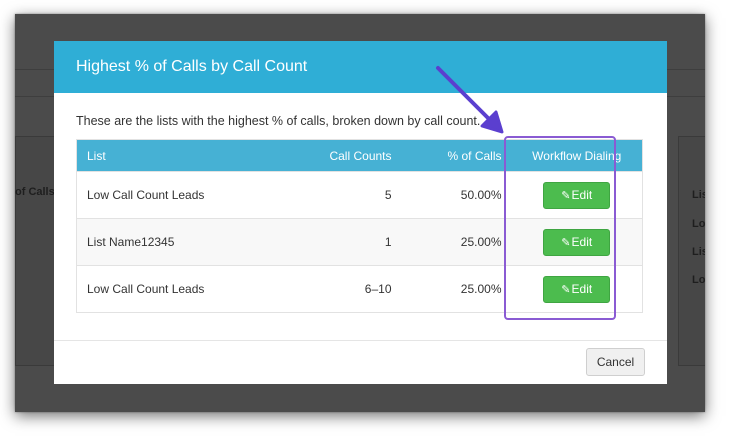 This screenshot has height=436, width=730. Describe the element at coordinates (192, 66) in the screenshot. I see `modal-title: Highest % of Calls by Call Count` at that location.